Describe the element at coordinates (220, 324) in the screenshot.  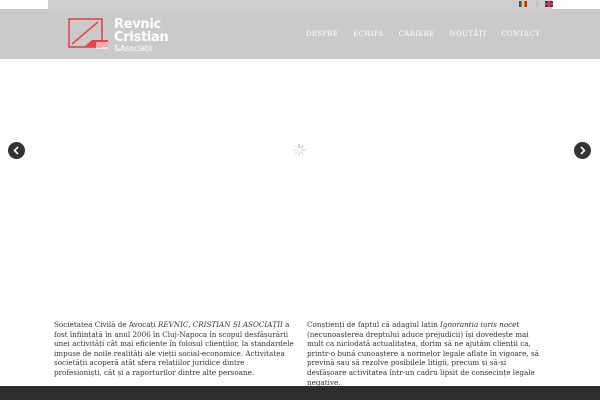
I see `firm-name: REVNIC, CRISTIAN ȘI ASOCIAȚII` at that location.